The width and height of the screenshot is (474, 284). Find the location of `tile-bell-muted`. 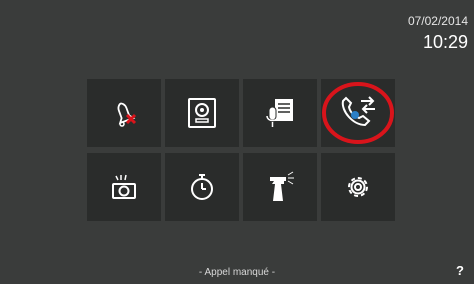

tile-bell-muted is located at coordinates (124, 113).